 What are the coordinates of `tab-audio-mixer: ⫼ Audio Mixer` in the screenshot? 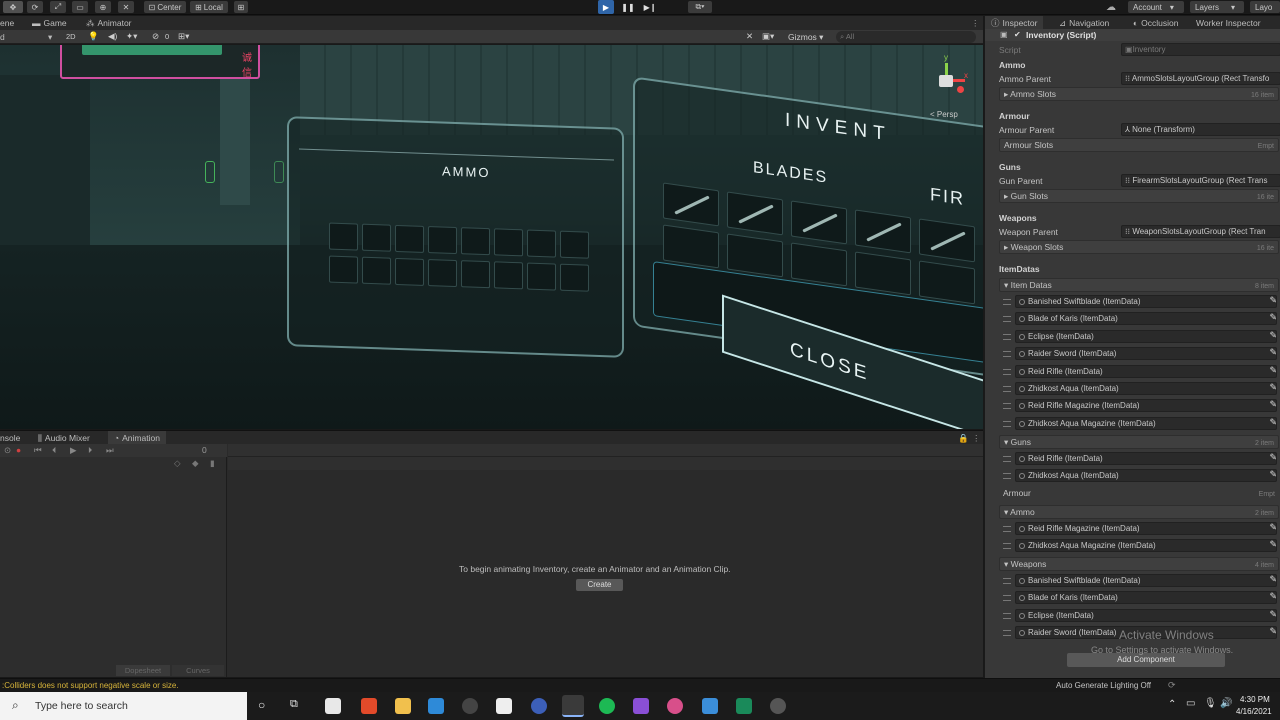 It's located at (64, 438).